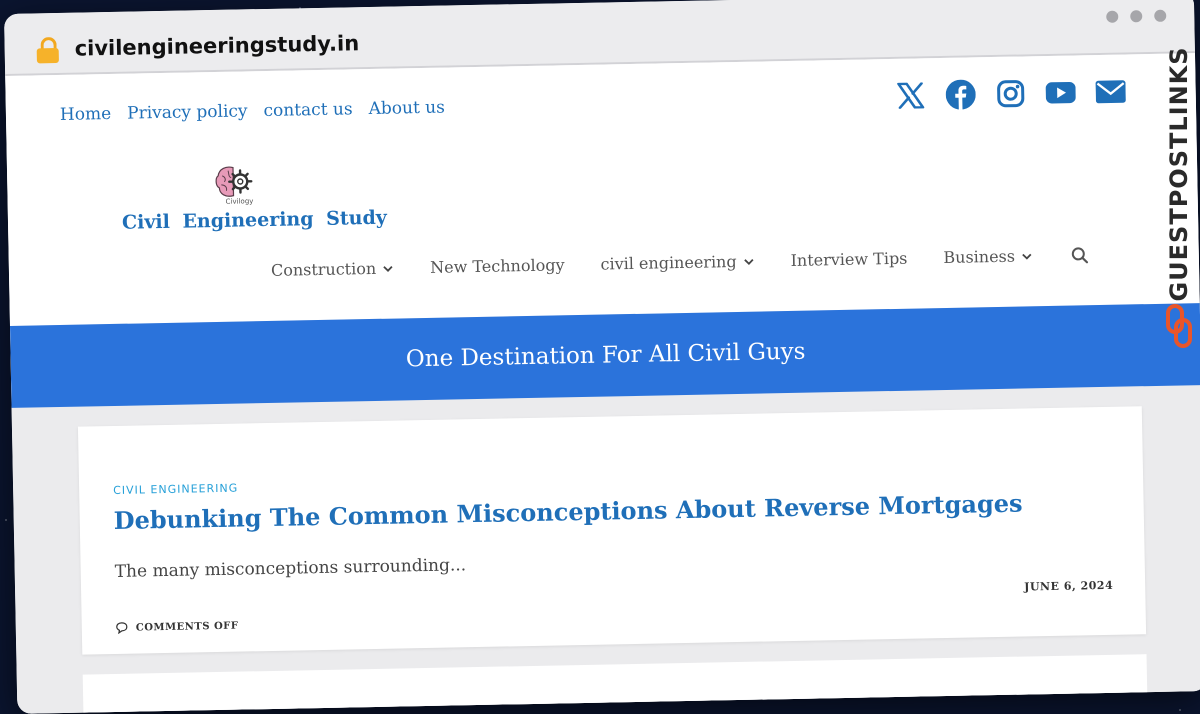 Image resolution: width=1200 pixels, height=714 pixels. Describe the element at coordinates (86, 114) in the screenshot. I see `top-nav-home: Home` at that location.